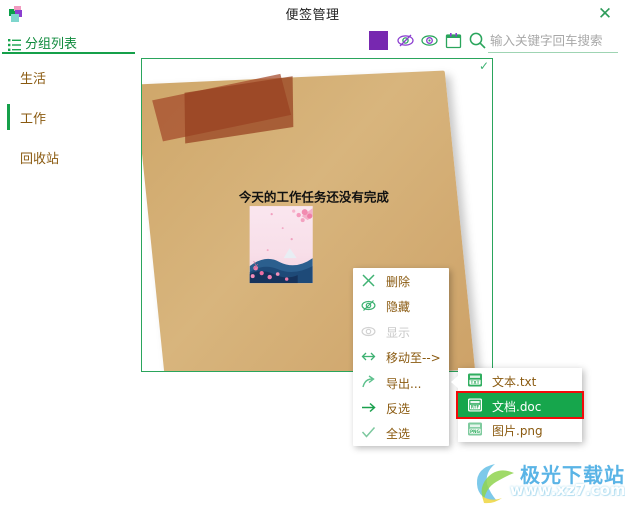 The width and height of the screenshot is (625, 511). What do you see at coordinates (368, 305) in the screenshot?
I see `eye-slash-icon` at bounding box center [368, 305].